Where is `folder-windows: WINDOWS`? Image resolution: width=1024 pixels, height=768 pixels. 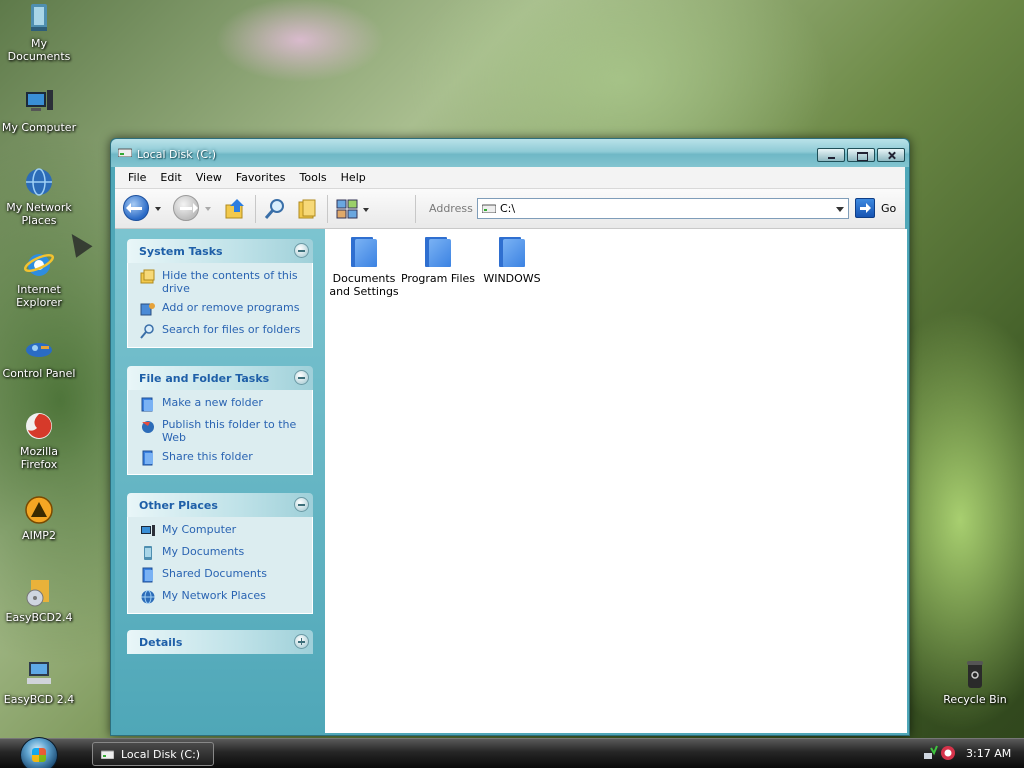
folder-windows: WINDOWS is located at coordinates (512, 260).